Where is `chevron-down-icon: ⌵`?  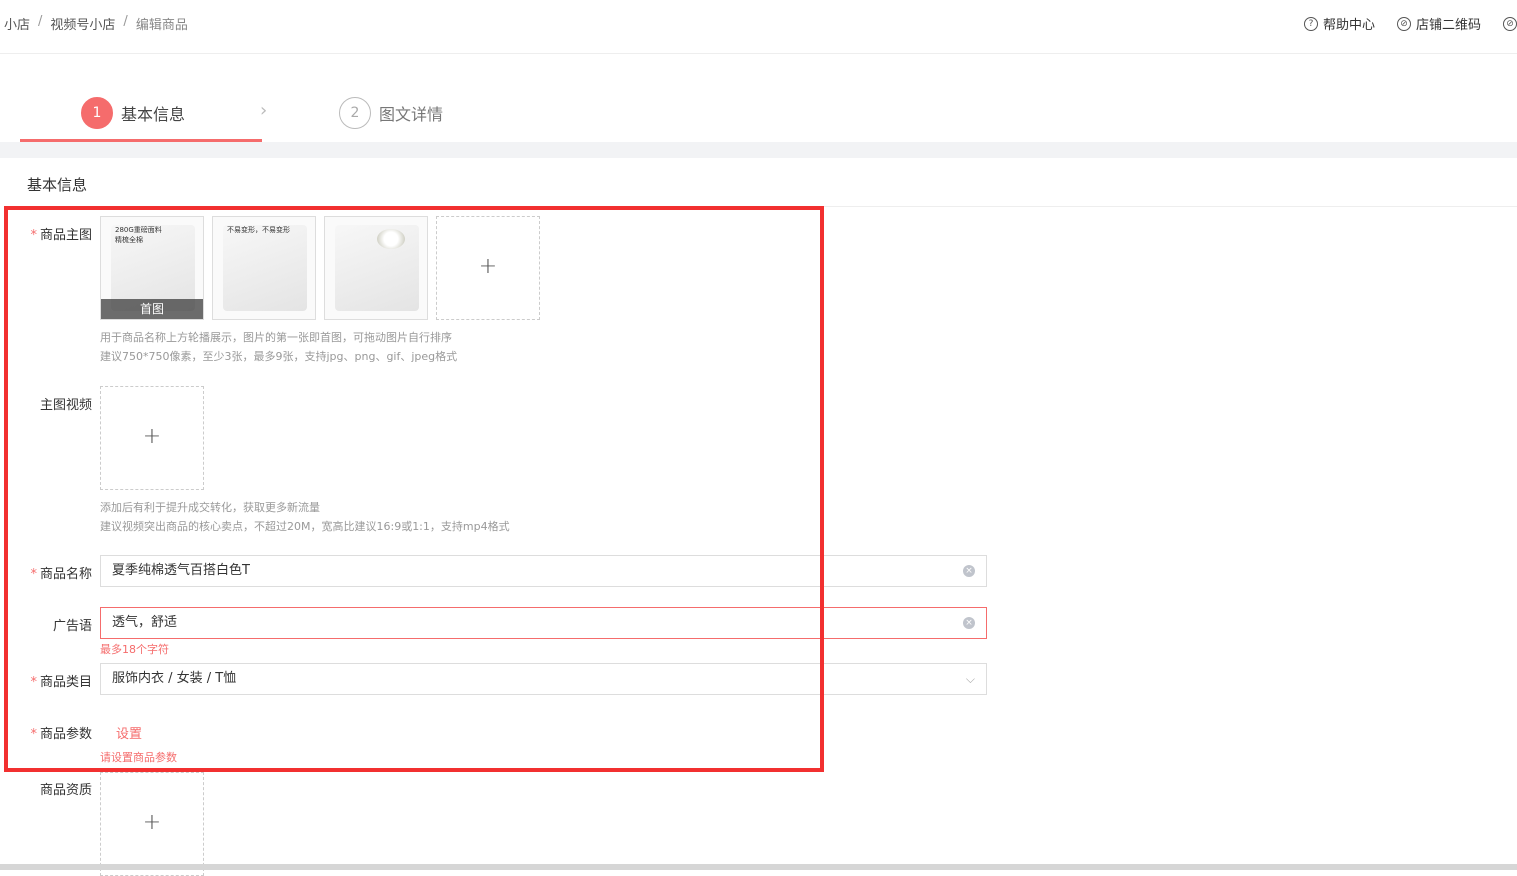
chevron-down-icon: ⌵ is located at coordinates (970, 679).